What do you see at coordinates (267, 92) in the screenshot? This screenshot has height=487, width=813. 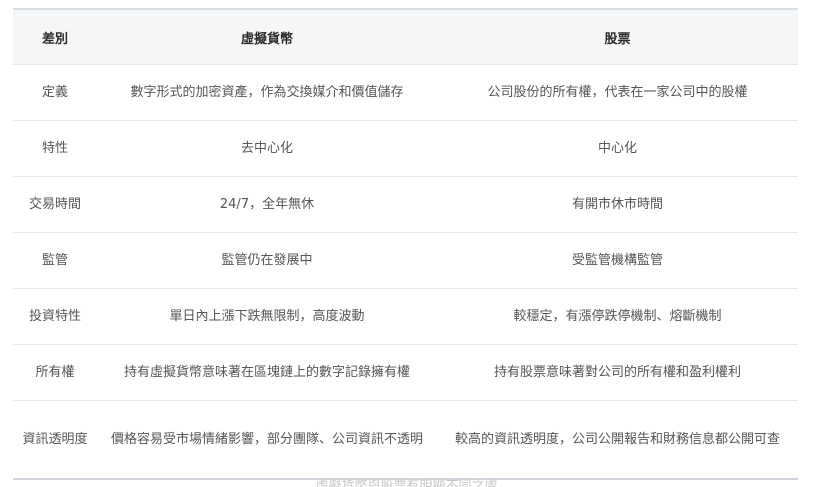 I see `crypto-cell: 數字形式的加密資產，作為交換媒介和價值儲存` at bounding box center [267, 92].